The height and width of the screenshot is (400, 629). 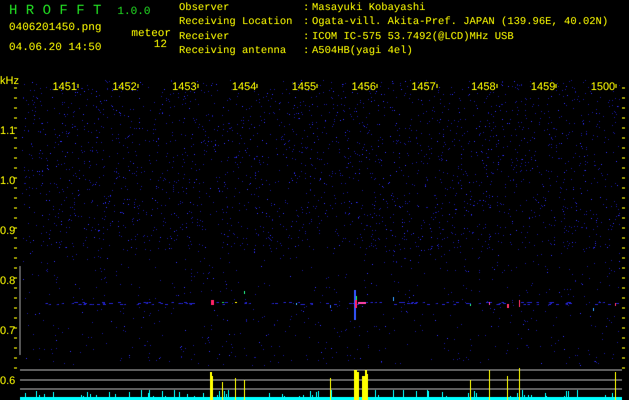 What do you see at coordinates (460, 23) in the screenshot?
I see `info-value: Ogata-vill. Akita-Pref. JAPAN (139.96E, 40.02N)` at bounding box center [460, 23].